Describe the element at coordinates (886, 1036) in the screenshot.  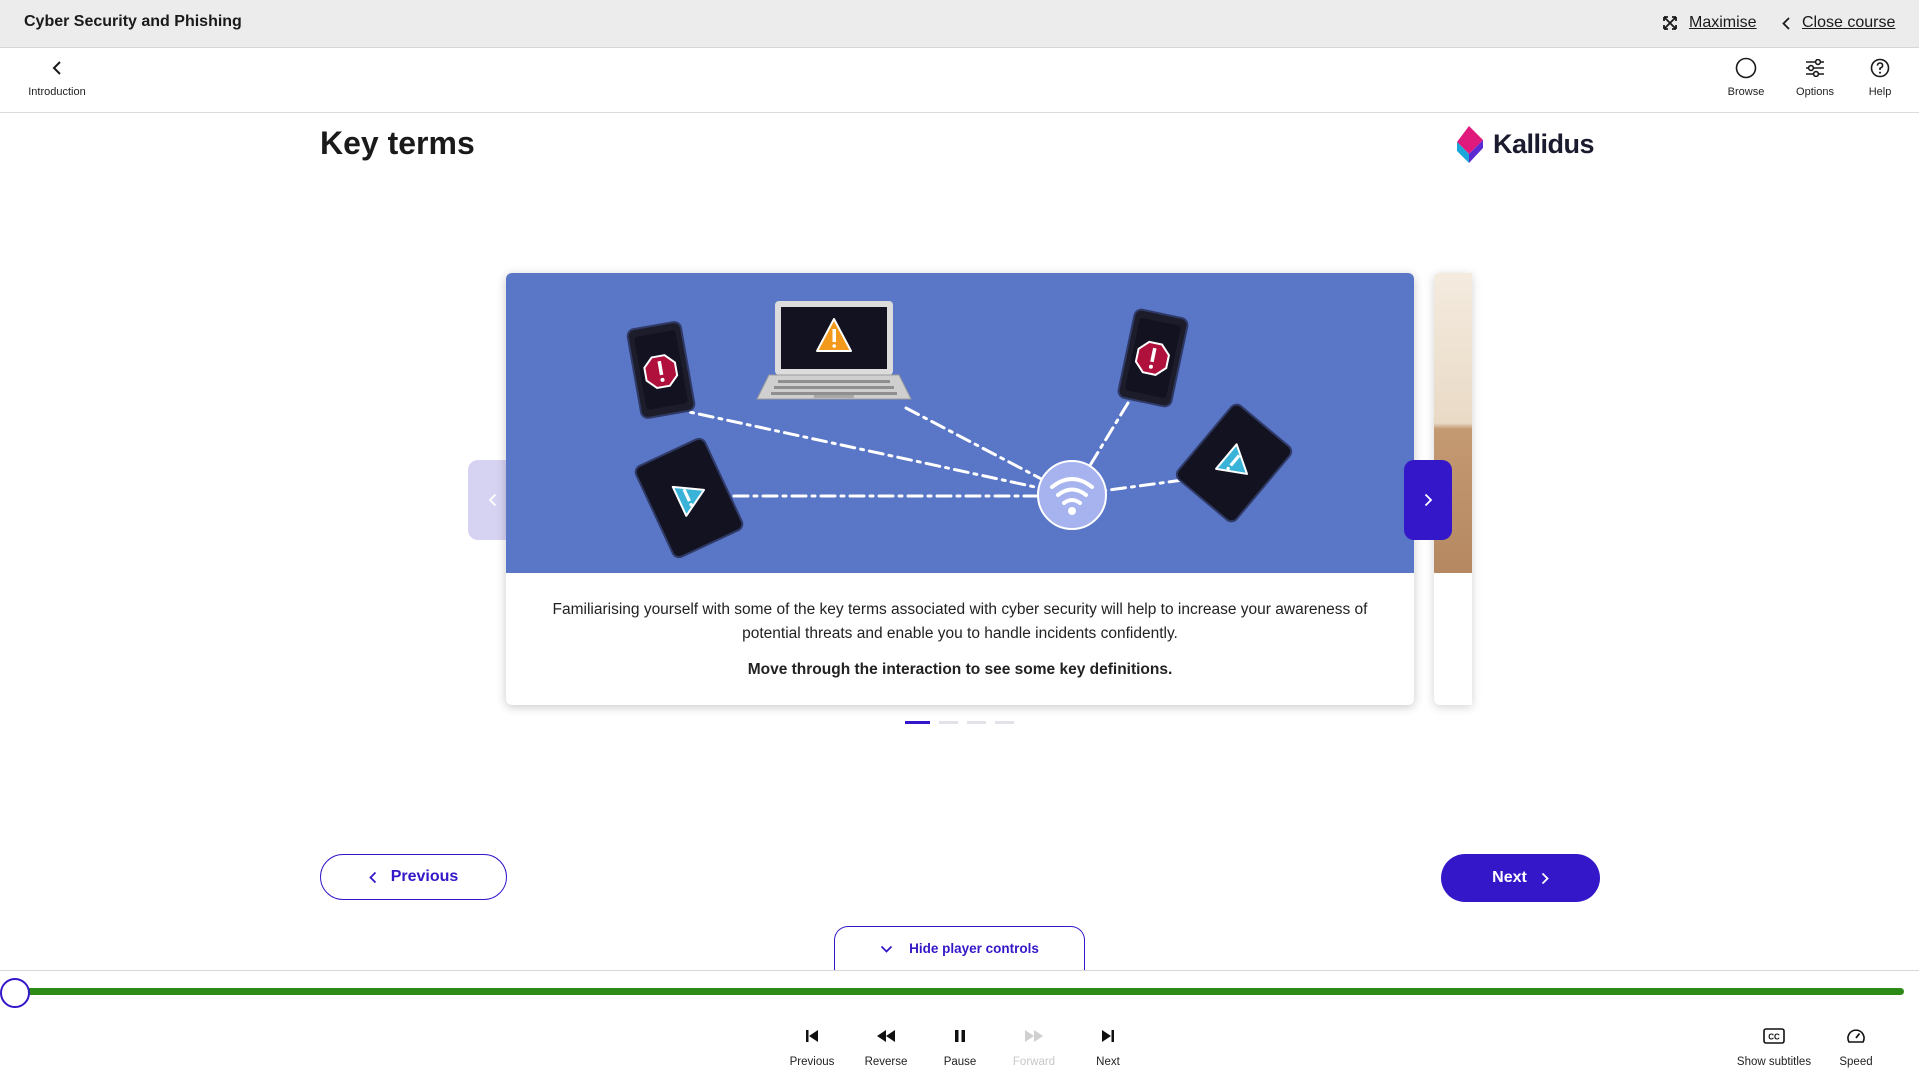
I see `rewind-icon` at that location.